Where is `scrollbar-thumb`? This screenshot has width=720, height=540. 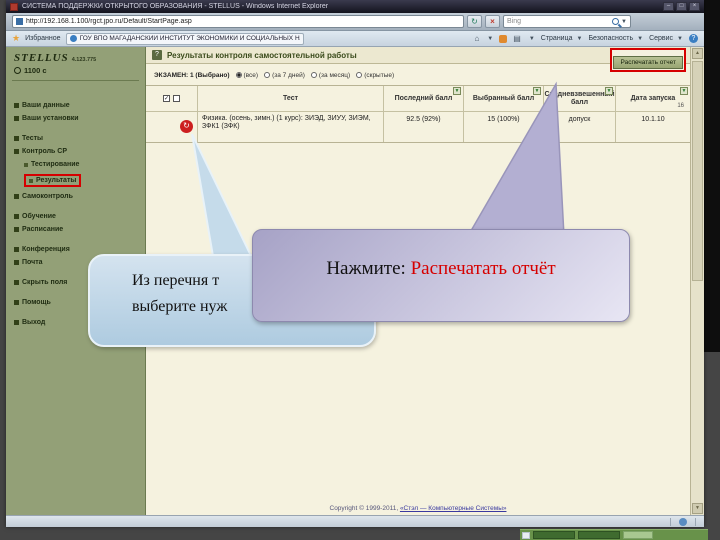
scrollbar-thumb is located at coordinates (697, 171).